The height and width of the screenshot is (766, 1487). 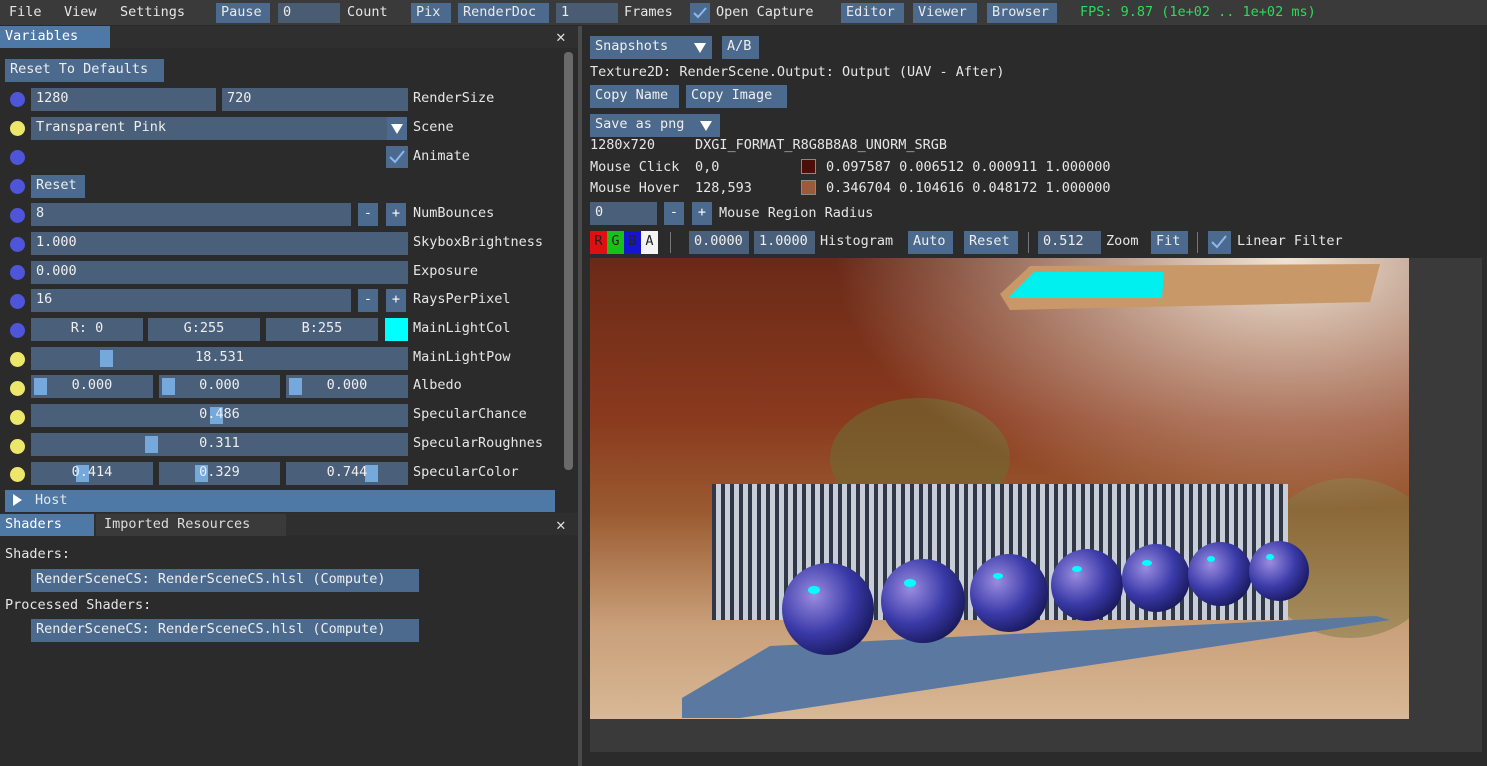 I want to click on mouse-hover-color-swatch, so click(x=808, y=187).